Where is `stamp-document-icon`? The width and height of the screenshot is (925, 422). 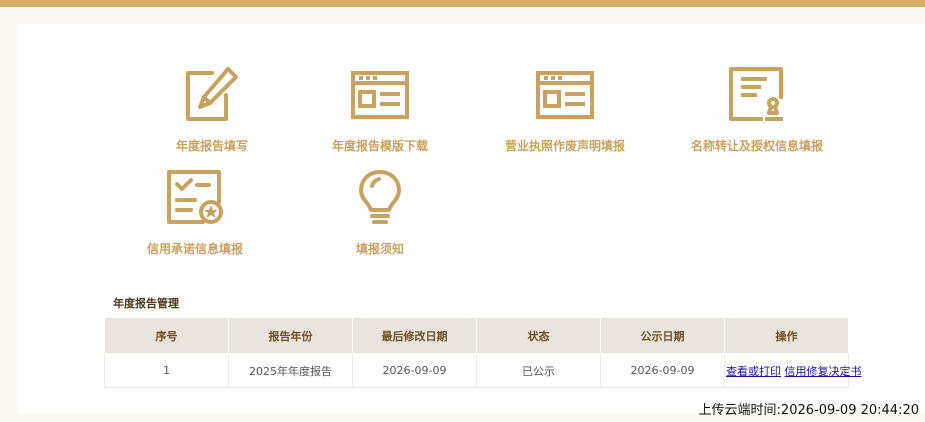 stamp-document-icon is located at coordinates (756, 94).